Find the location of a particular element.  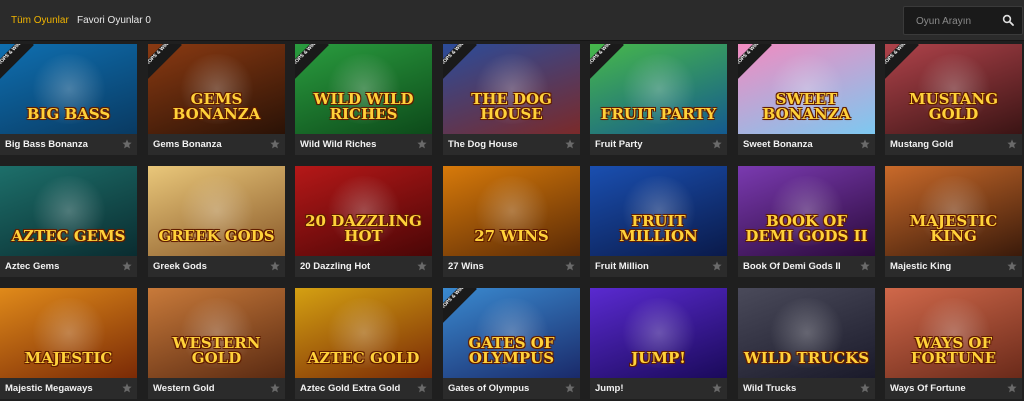

game-card: WESTERN GOLD Western Gold is located at coordinates (216, 343).